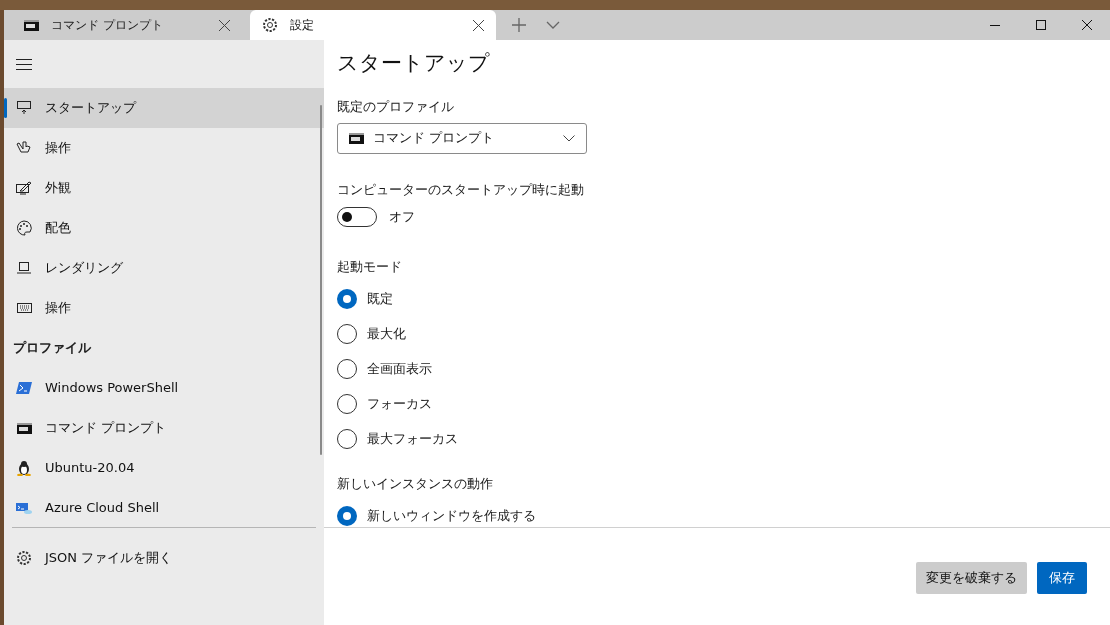 The width and height of the screenshot is (1110, 625). Describe the element at coordinates (24, 188) in the screenshot. I see `monitor-brush-icon` at that location.